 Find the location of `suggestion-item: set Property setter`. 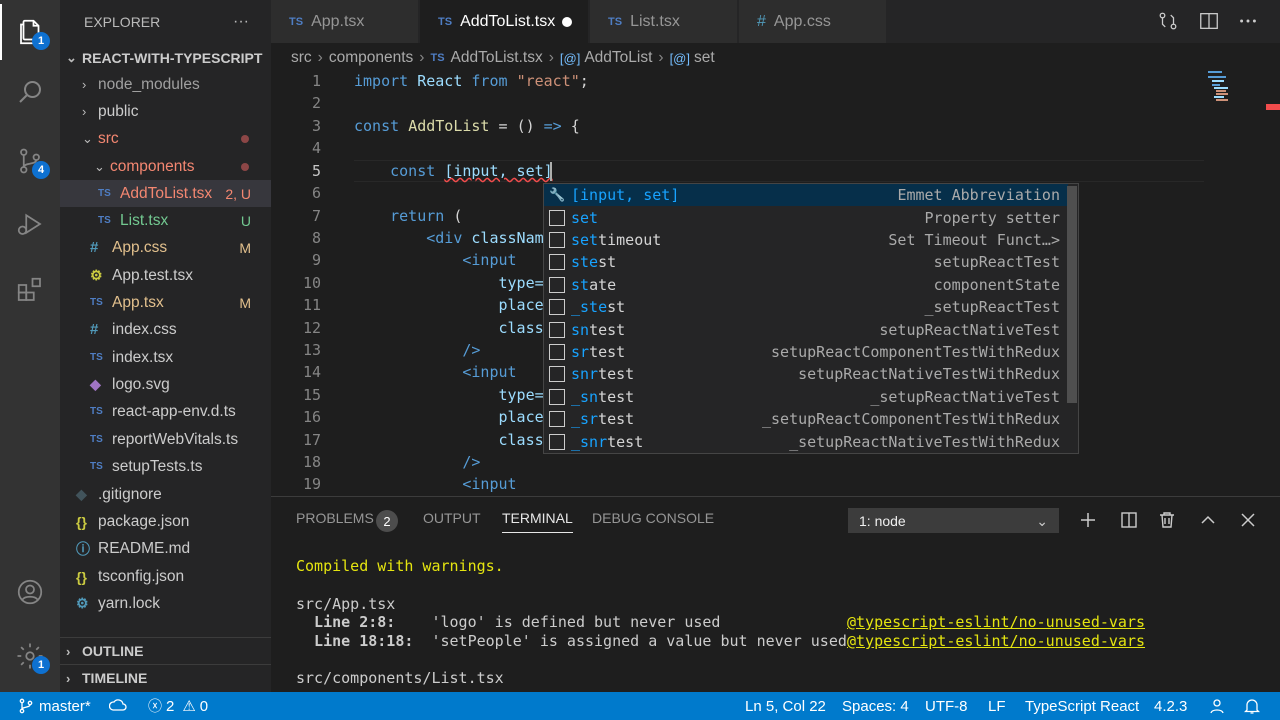

suggestion-item: set Property setter is located at coordinates (806, 217).